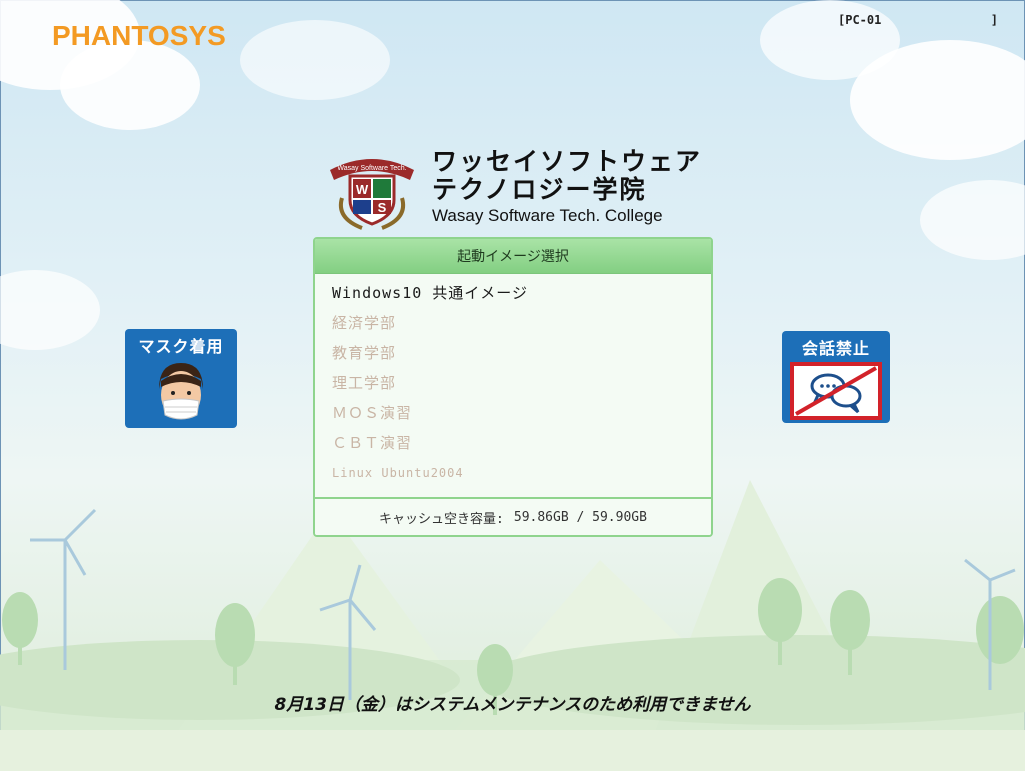 The width and height of the screenshot is (1025, 771). I want to click on masked-person-icon, so click(181, 391).